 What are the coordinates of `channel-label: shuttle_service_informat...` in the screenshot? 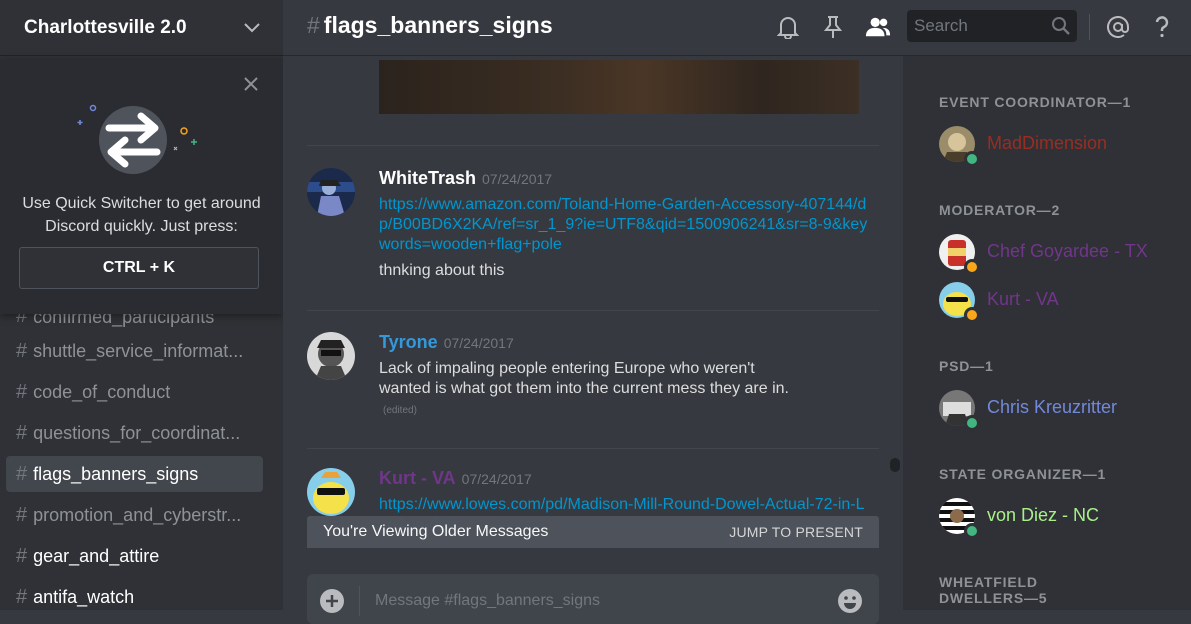 It's located at (138, 350).